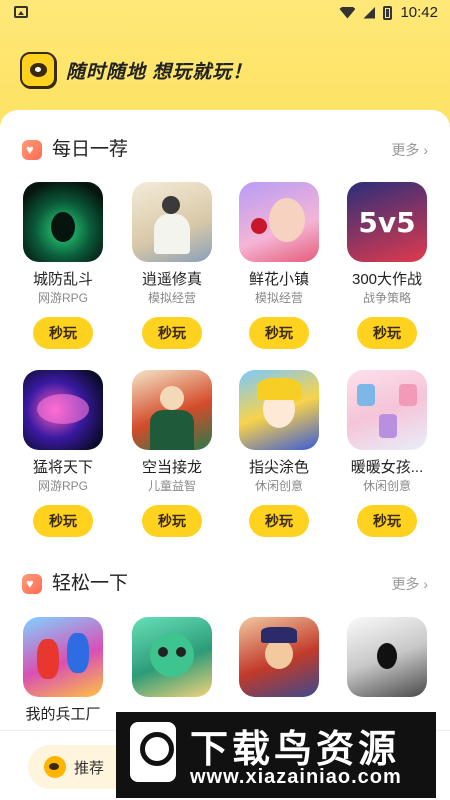  I want to click on game-card: 我的兵工厂, so click(63, 670).